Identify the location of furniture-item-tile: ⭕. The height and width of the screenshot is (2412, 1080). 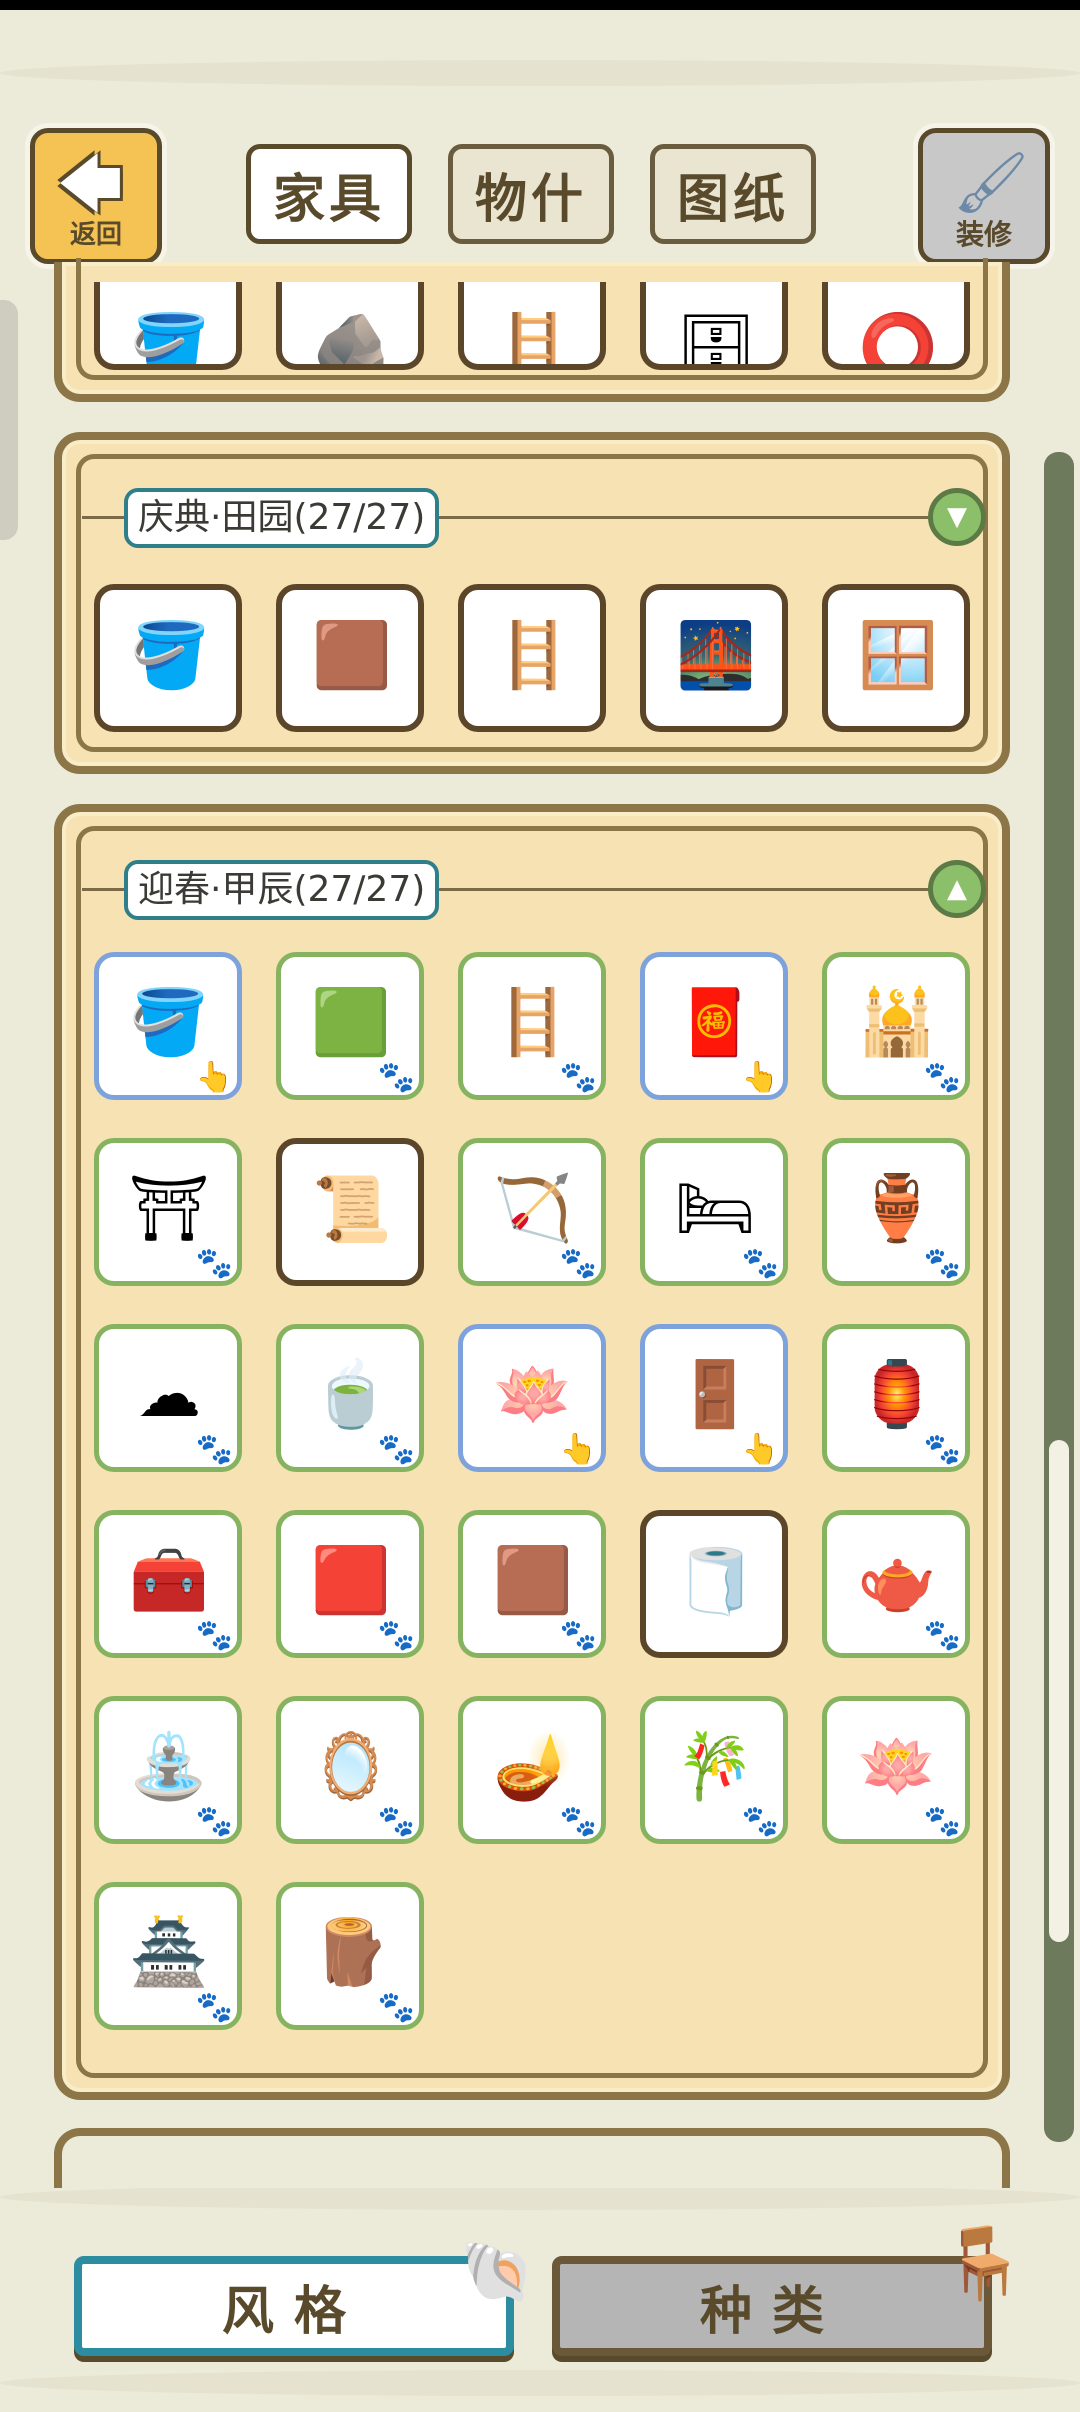
(896, 326).